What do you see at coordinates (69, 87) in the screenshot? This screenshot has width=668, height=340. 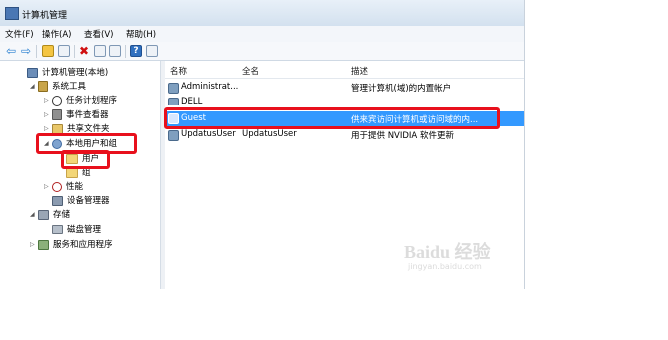 I see `tree-item-label: 系统工具` at bounding box center [69, 87].